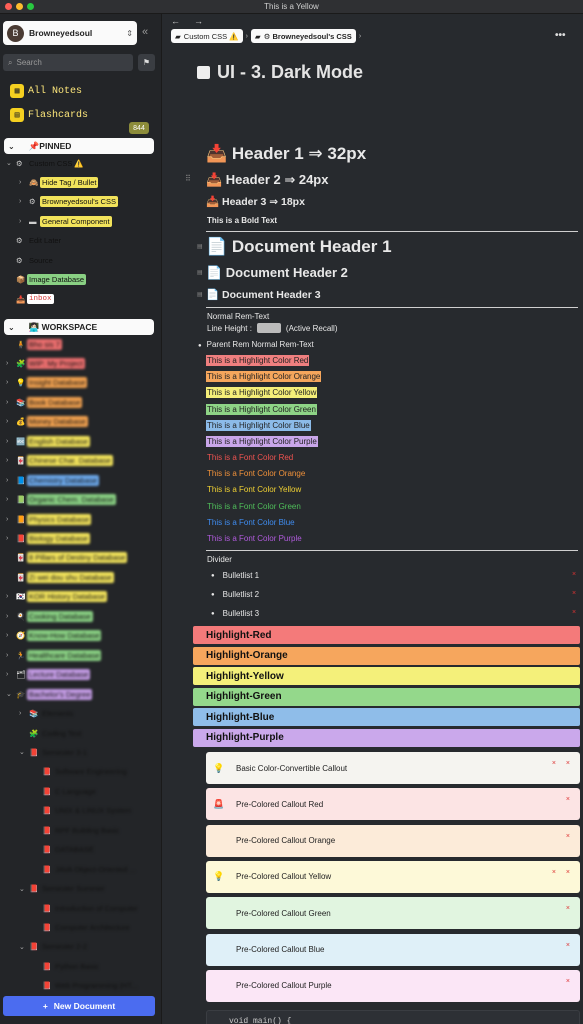  What do you see at coordinates (386, 676) in the screenshot?
I see `highlight-bar: Highlight-Yellow` at bounding box center [386, 676].